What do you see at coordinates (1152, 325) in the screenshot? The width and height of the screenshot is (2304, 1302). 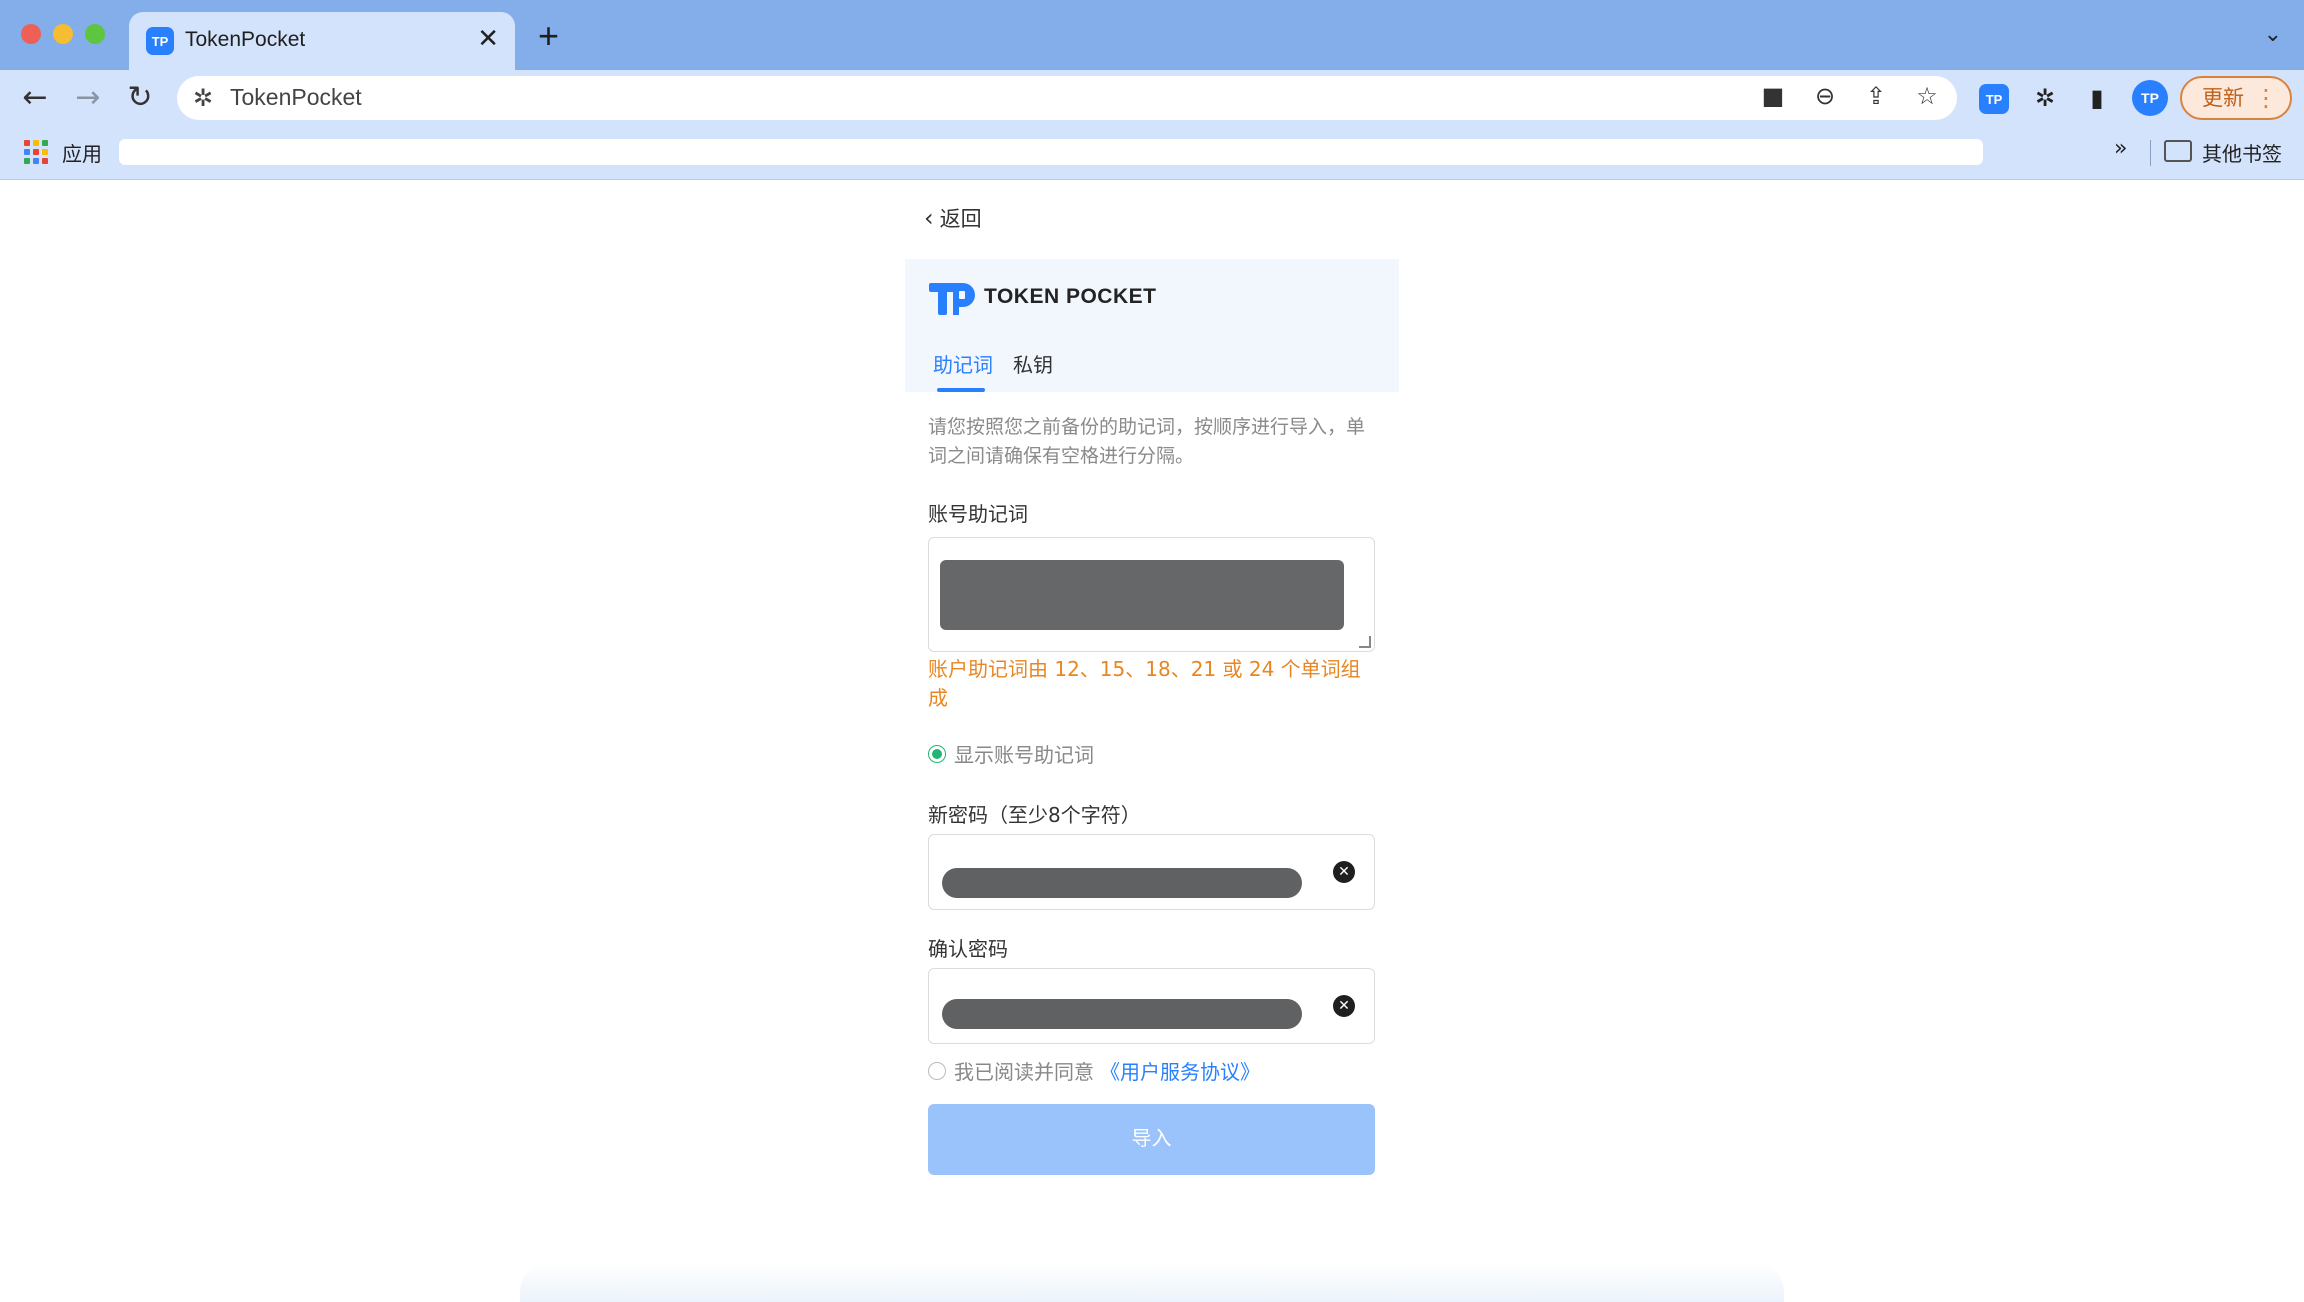 I see `wallet-header-panel: TOKEN POCKET 助记词 私钥` at bounding box center [1152, 325].